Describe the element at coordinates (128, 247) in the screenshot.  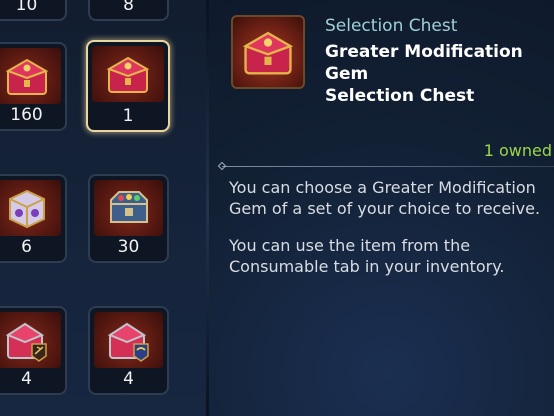
I see `item-quantity: 30` at that location.